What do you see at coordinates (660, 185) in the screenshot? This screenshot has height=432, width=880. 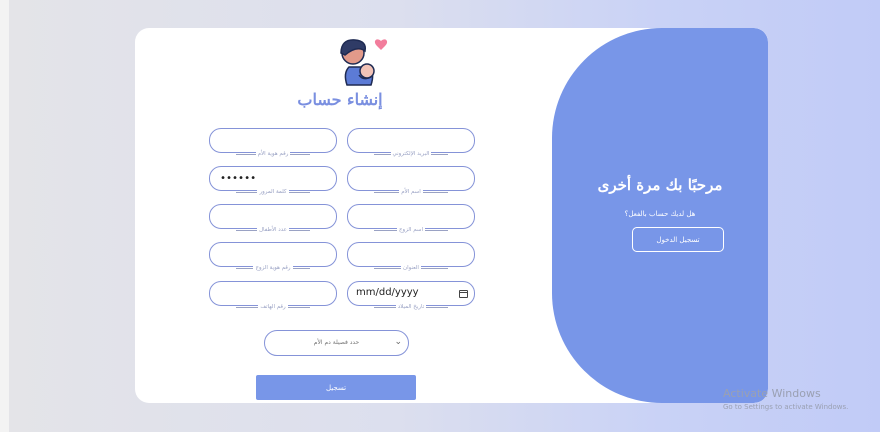 I see `welcome-heading: مرحبًا بك مرة أخرى` at bounding box center [660, 185].